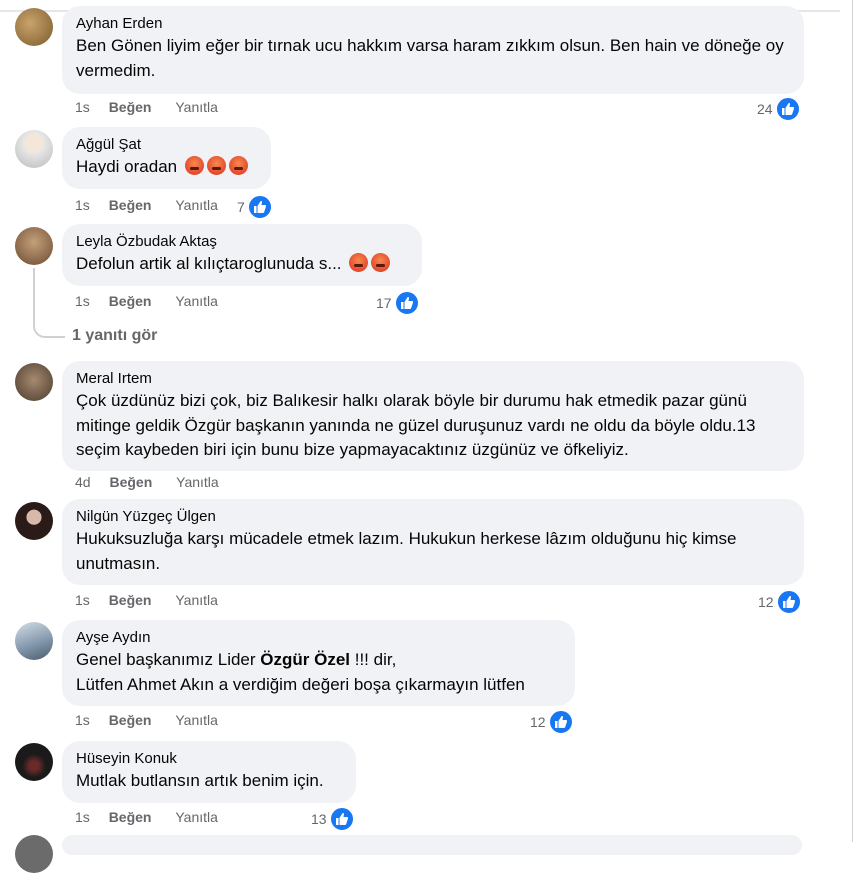 This screenshot has width=860, height=873. What do you see at coordinates (433, 517) in the screenshot?
I see `comment-author: Nilgün Yüzgeç Ülgen` at bounding box center [433, 517].